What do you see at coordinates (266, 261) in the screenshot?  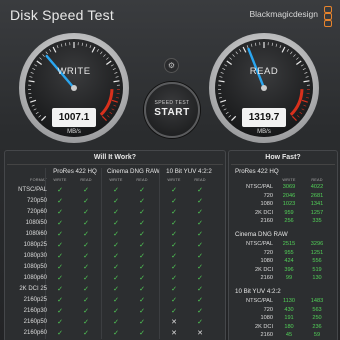 I see `resolution-name: 1080` at bounding box center [266, 261].